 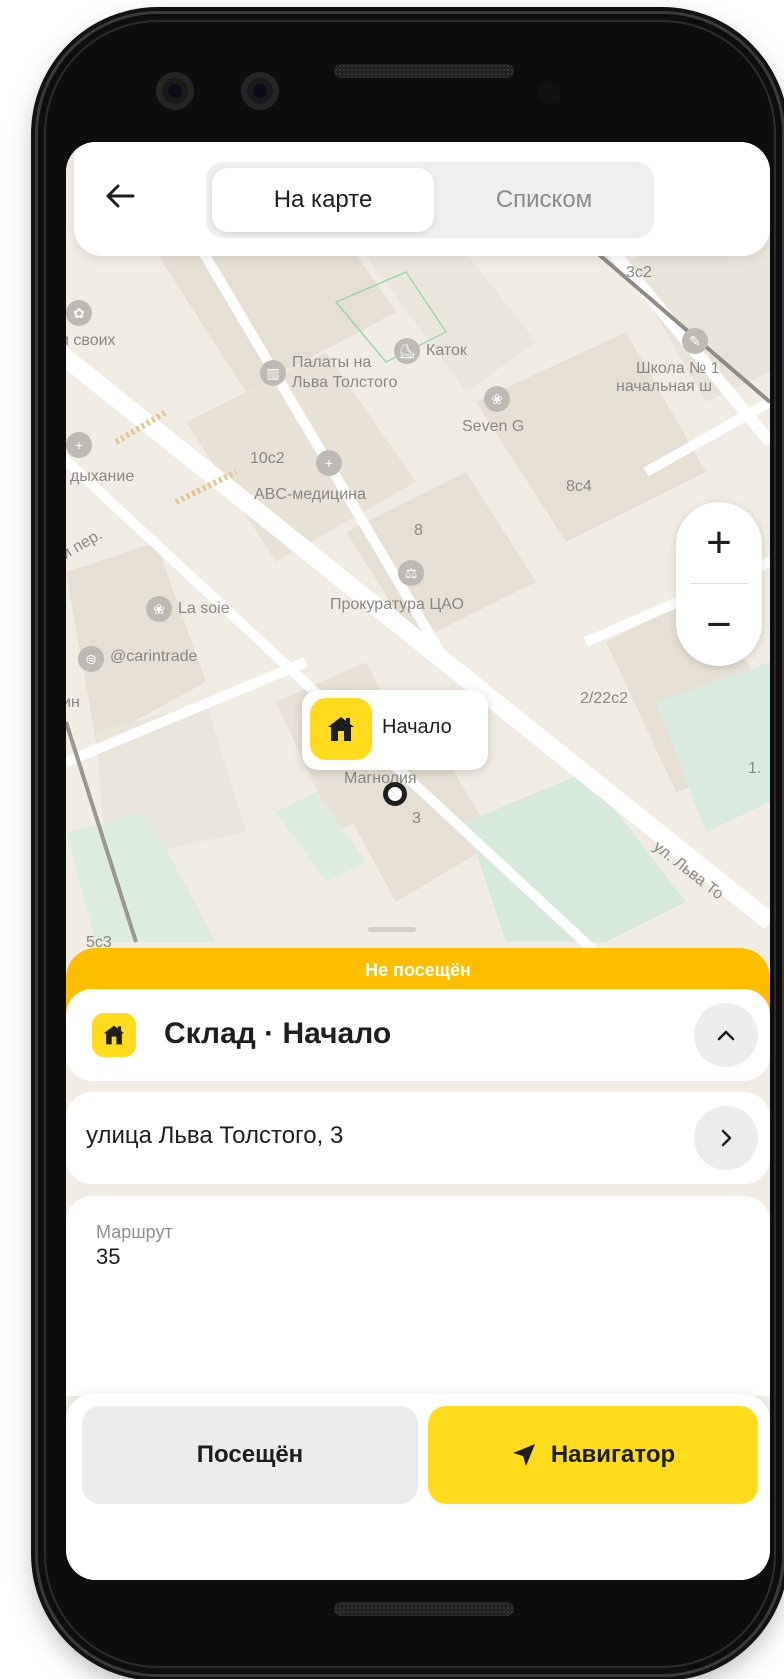 I want to click on view-switcher: На карте Списком, so click(x=430, y=200).